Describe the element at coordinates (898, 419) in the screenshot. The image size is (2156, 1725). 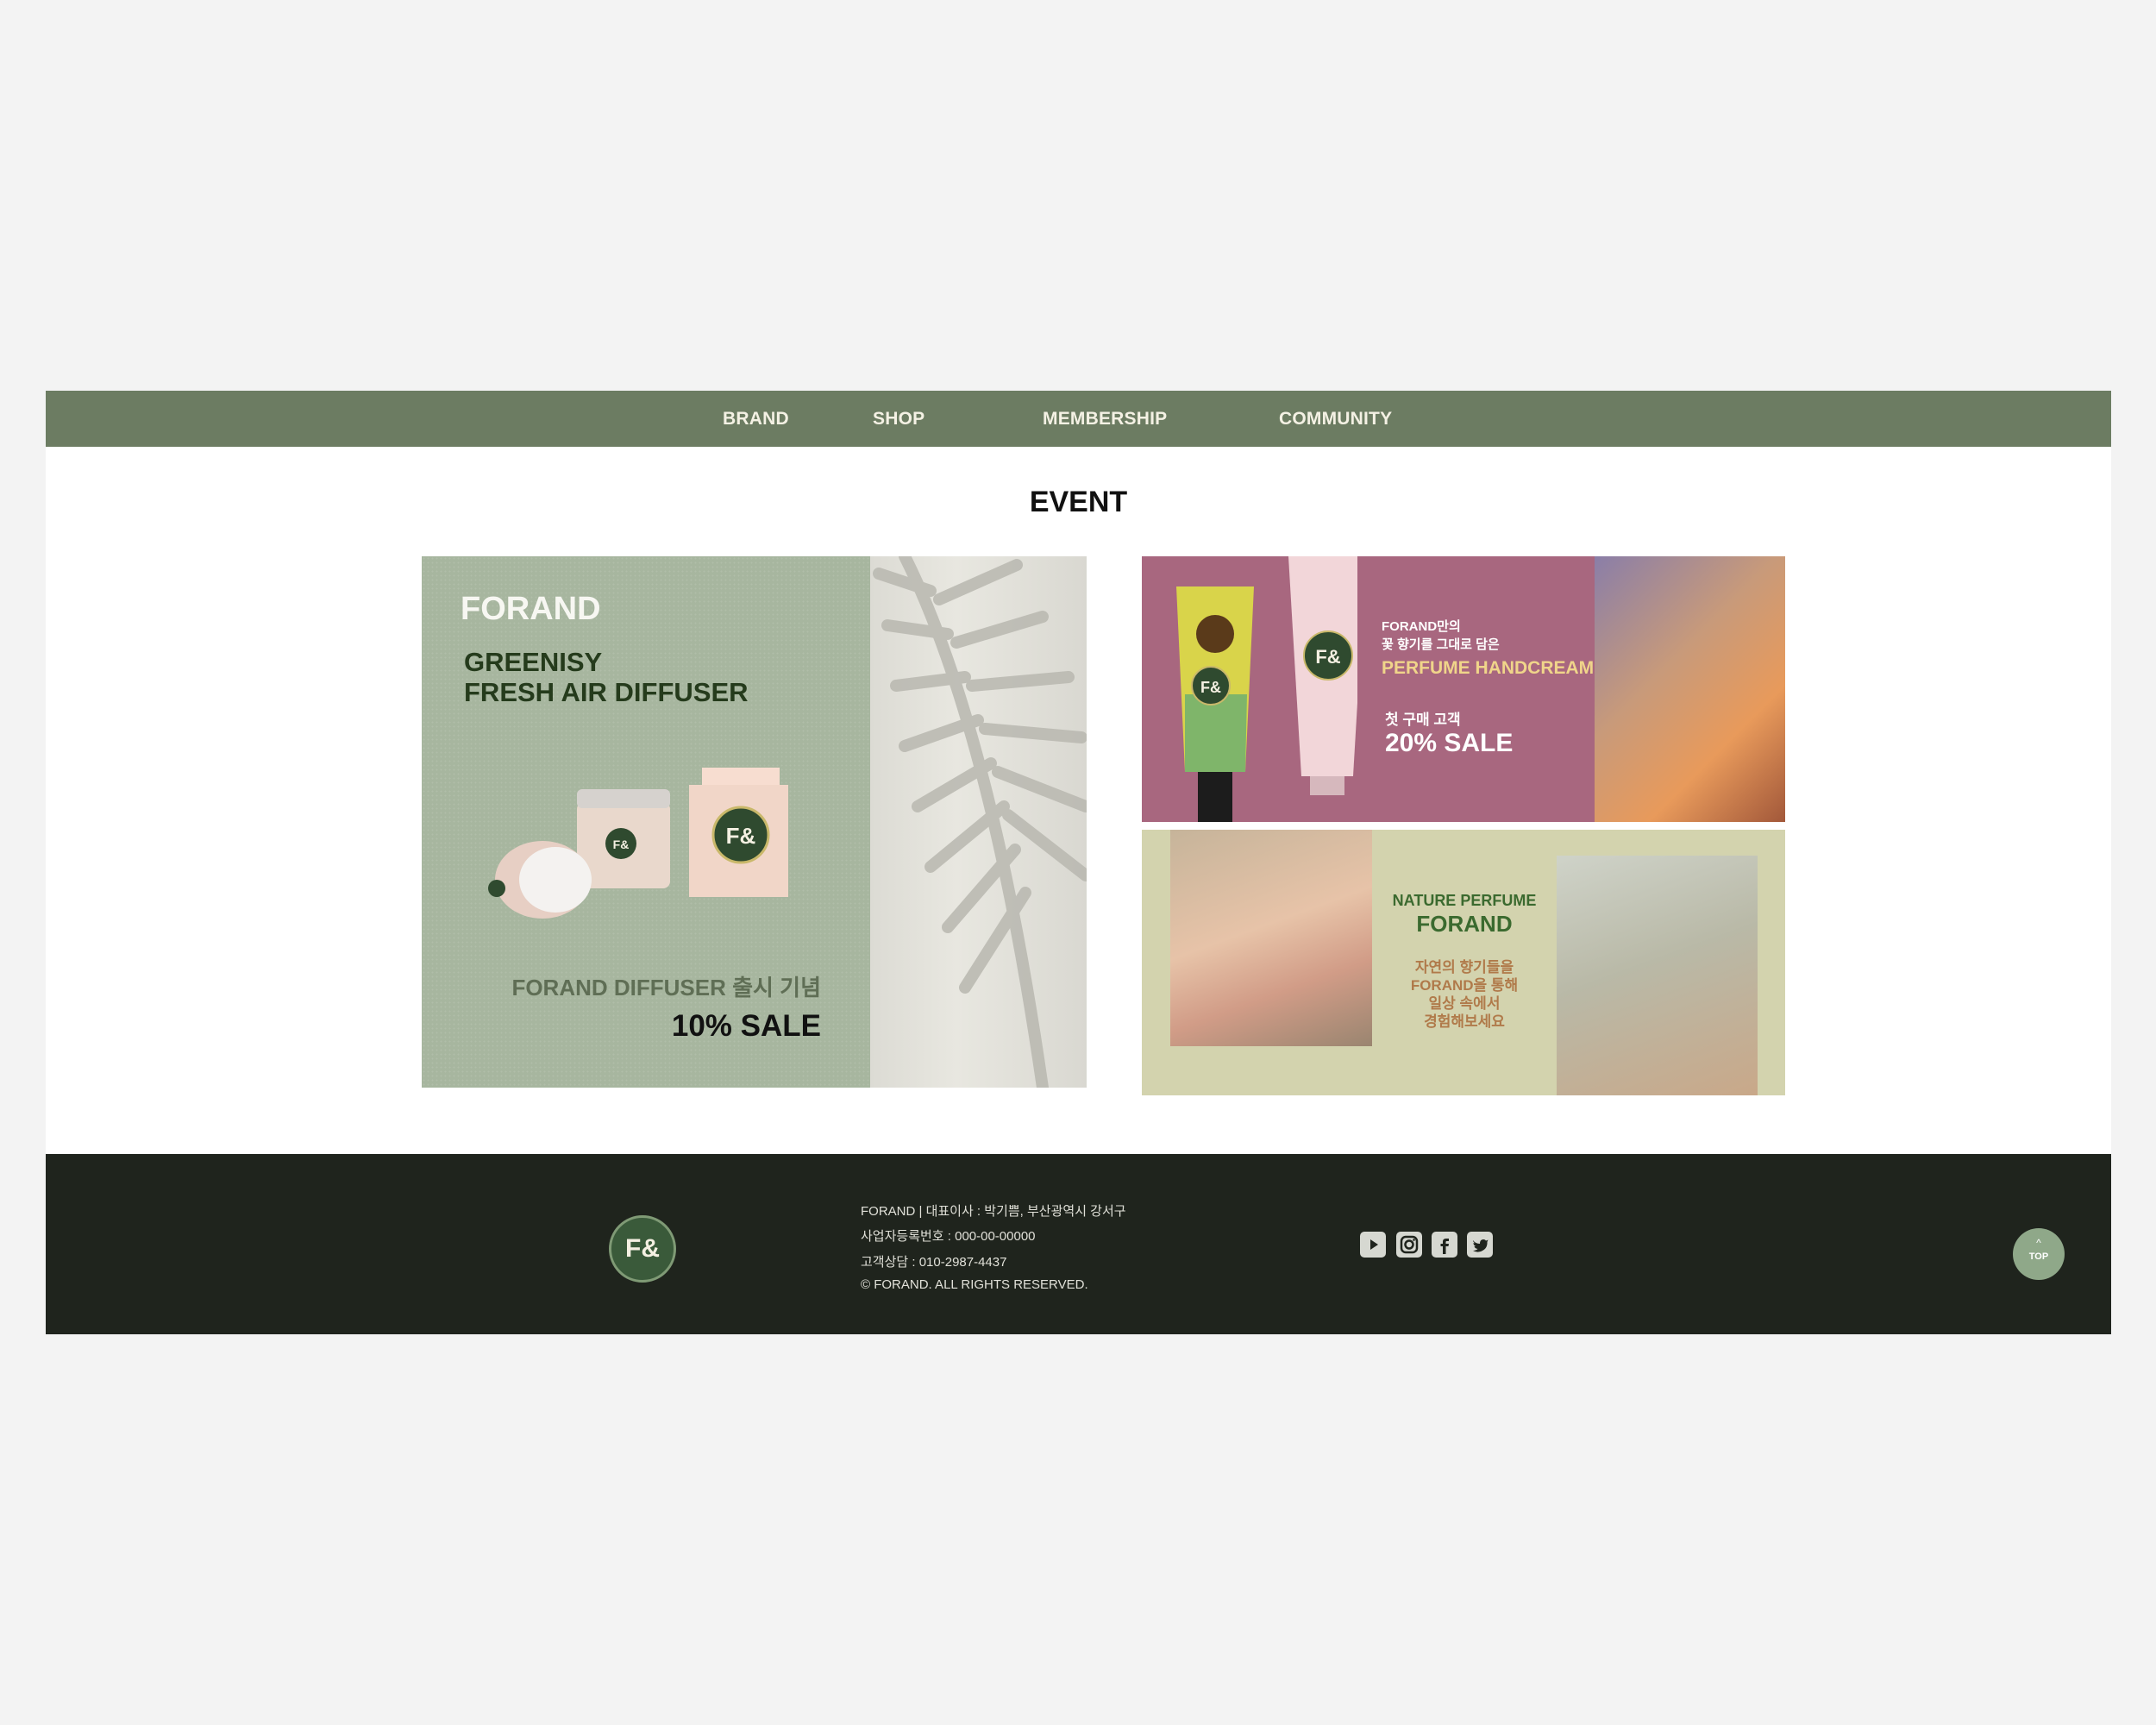
I see `nav-item-shop: SHOP` at that location.